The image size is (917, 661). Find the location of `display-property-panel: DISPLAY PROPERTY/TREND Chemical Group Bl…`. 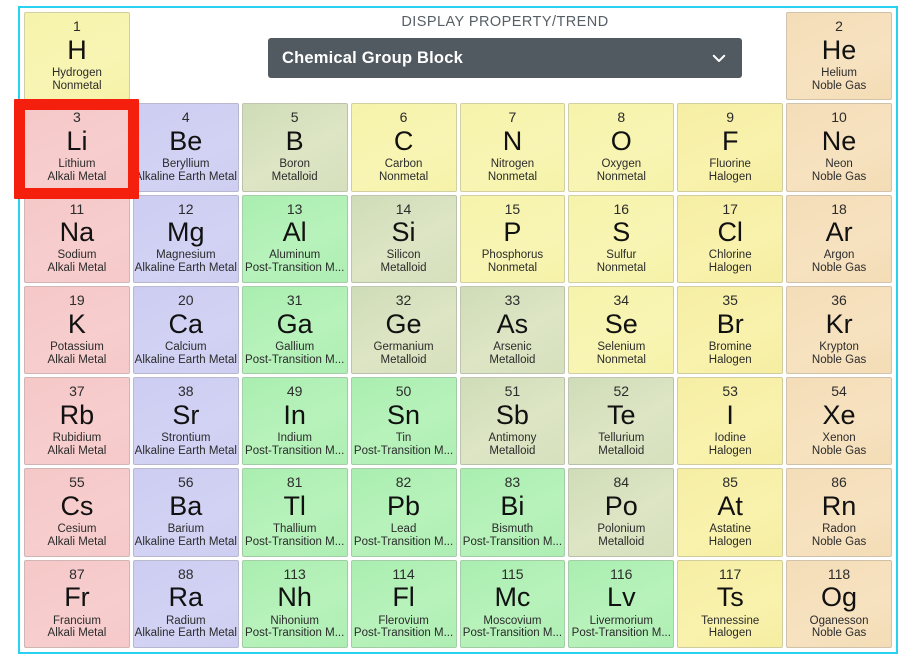

display-property-panel: DISPLAY PROPERTY/TREND Chemical Group Bl… is located at coordinates (505, 53).